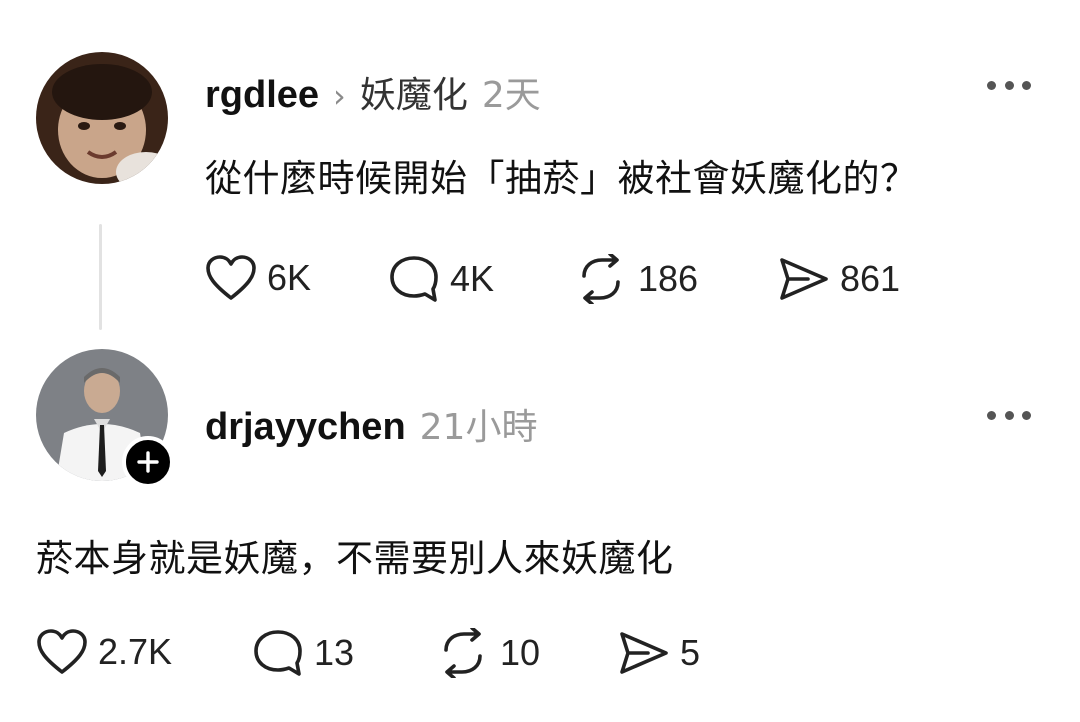  I want to click on share-count: 5, so click(690, 652).